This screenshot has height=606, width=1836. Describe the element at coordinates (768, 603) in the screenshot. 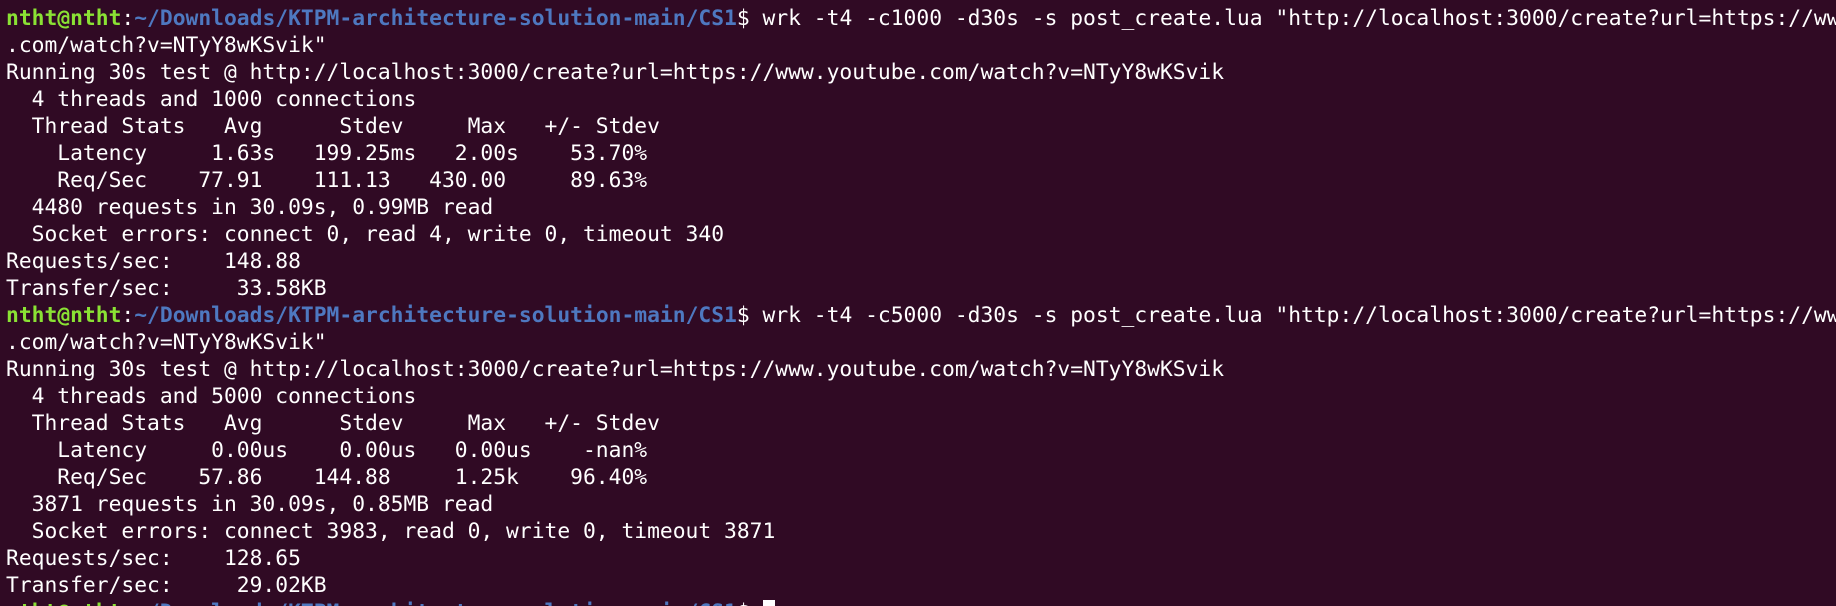

I see `text-cursor` at that location.